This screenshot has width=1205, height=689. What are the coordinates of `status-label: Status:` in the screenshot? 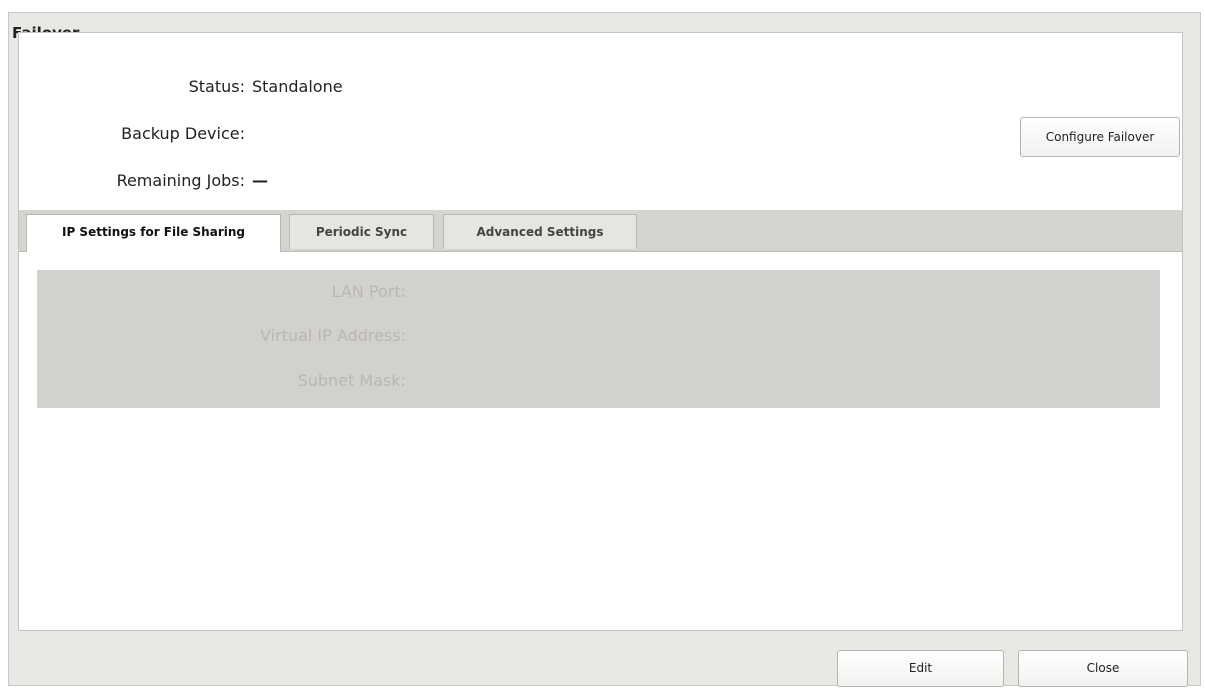 It's located at (216, 86).